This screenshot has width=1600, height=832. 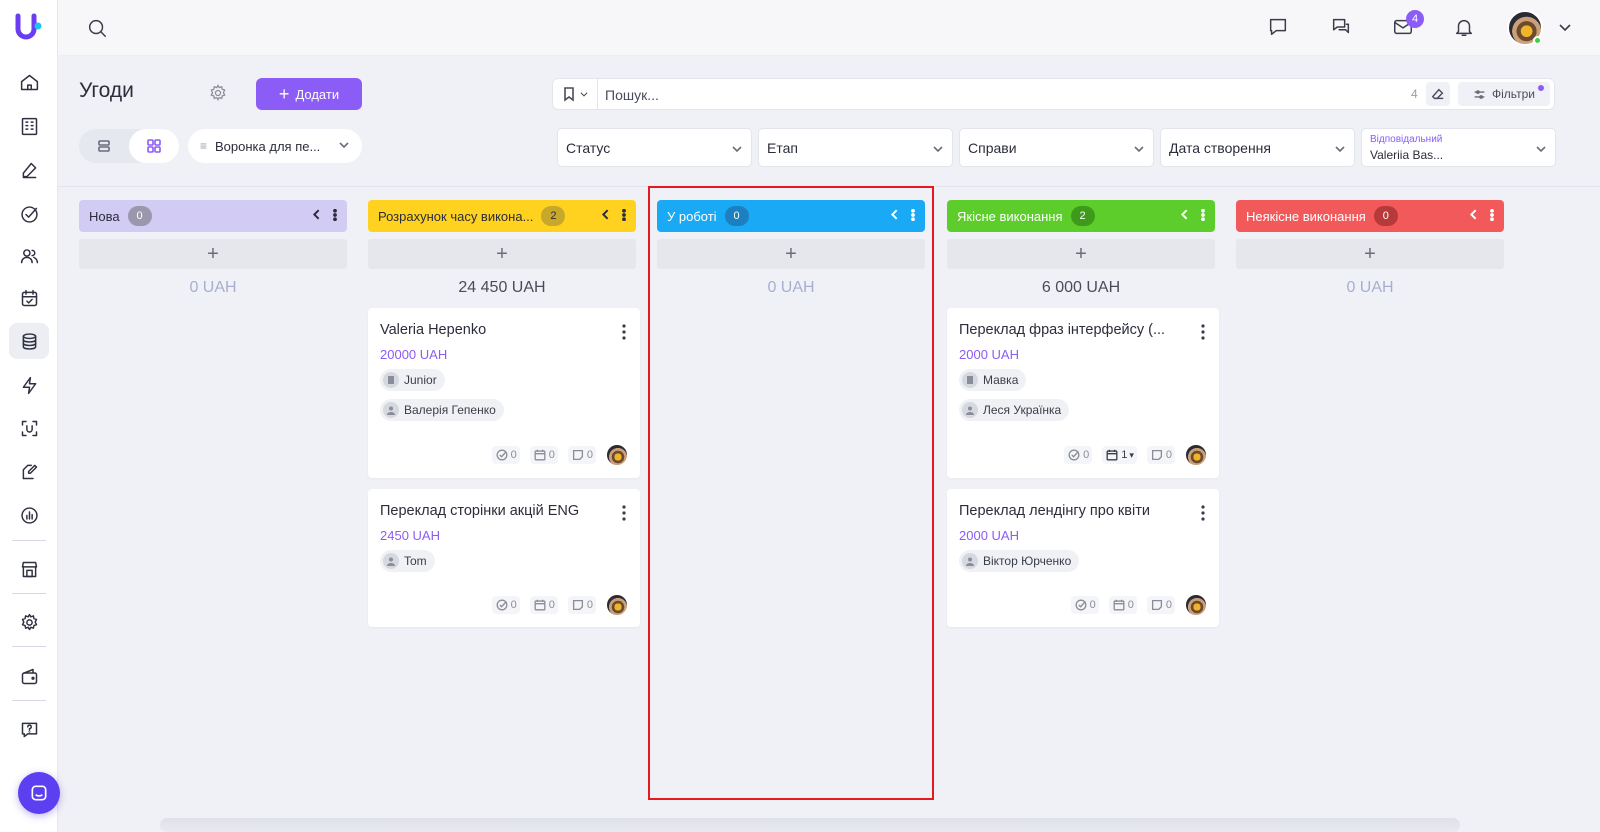 What do you see at coordinates (29, 385) in the screenshot?
I see `lightning-icon` at bounding box center [29, 385].